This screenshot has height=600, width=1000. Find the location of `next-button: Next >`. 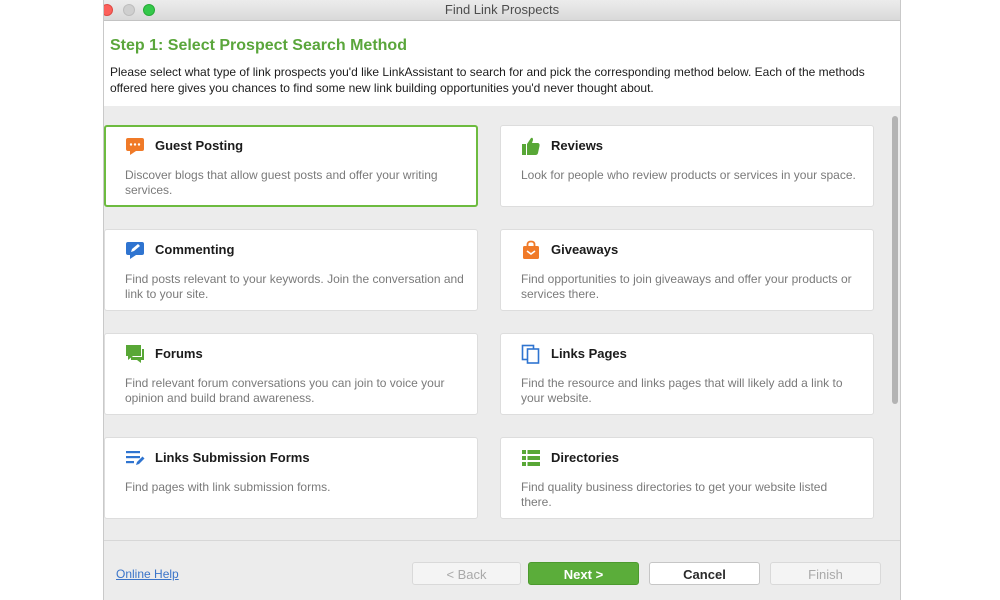

next-button: Next > is located at coordinates (583, 573).